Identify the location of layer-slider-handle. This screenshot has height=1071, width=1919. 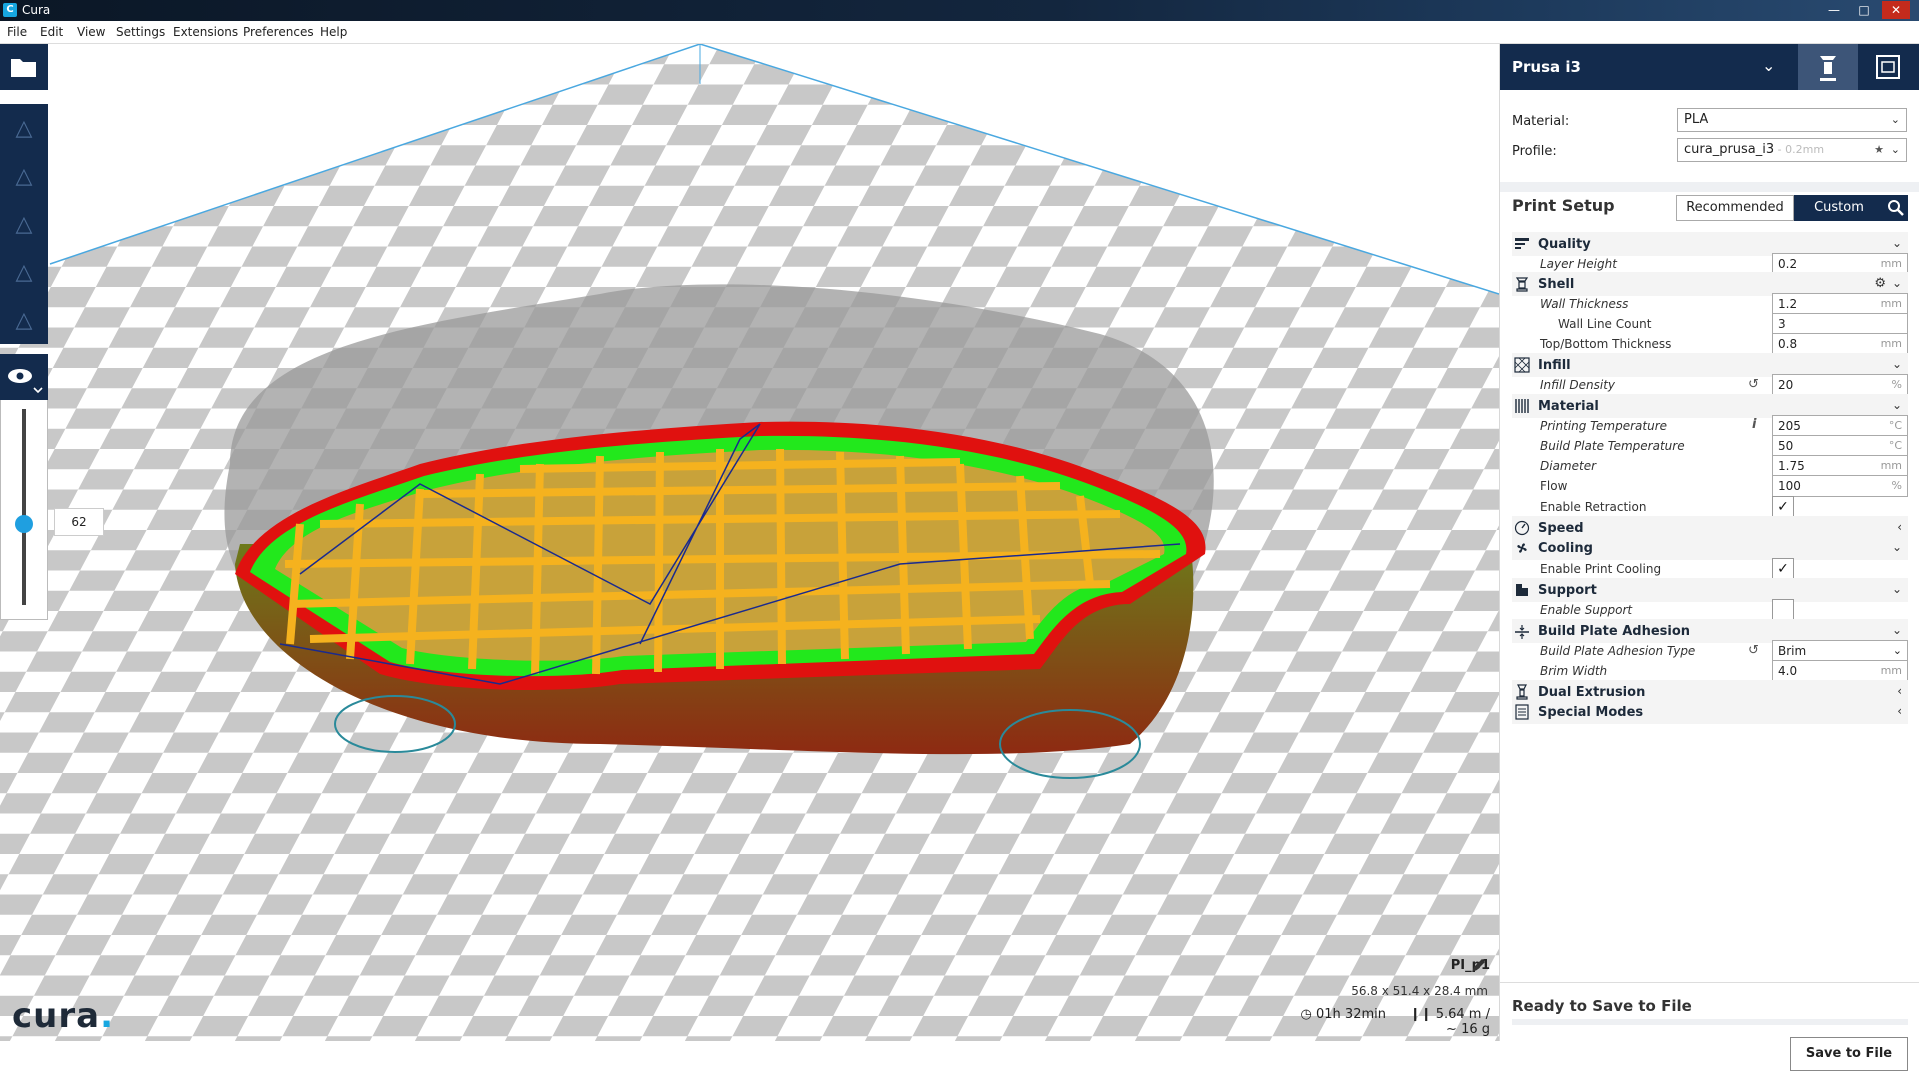
(24, 524).